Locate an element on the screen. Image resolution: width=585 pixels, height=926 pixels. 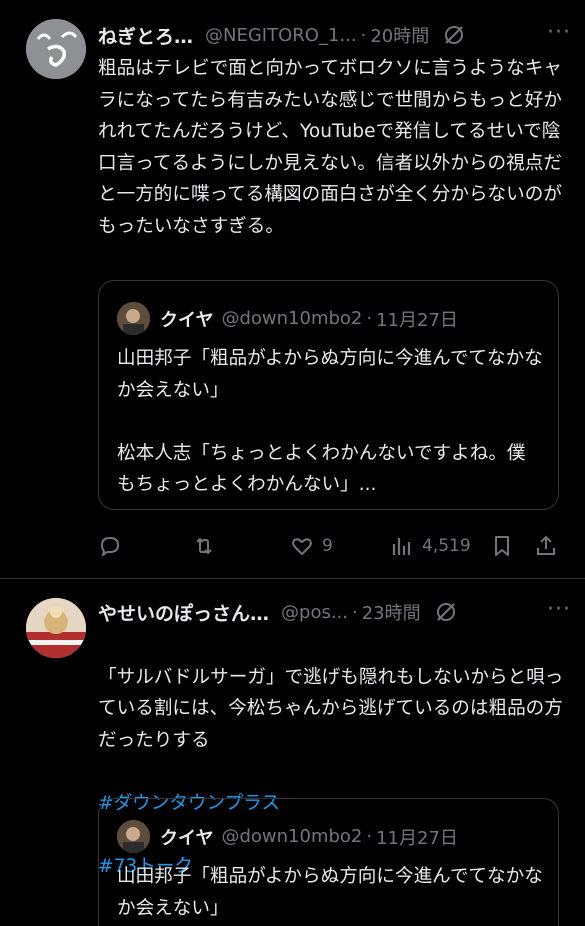
like-button: 9 is located at coordinates (311, 546).